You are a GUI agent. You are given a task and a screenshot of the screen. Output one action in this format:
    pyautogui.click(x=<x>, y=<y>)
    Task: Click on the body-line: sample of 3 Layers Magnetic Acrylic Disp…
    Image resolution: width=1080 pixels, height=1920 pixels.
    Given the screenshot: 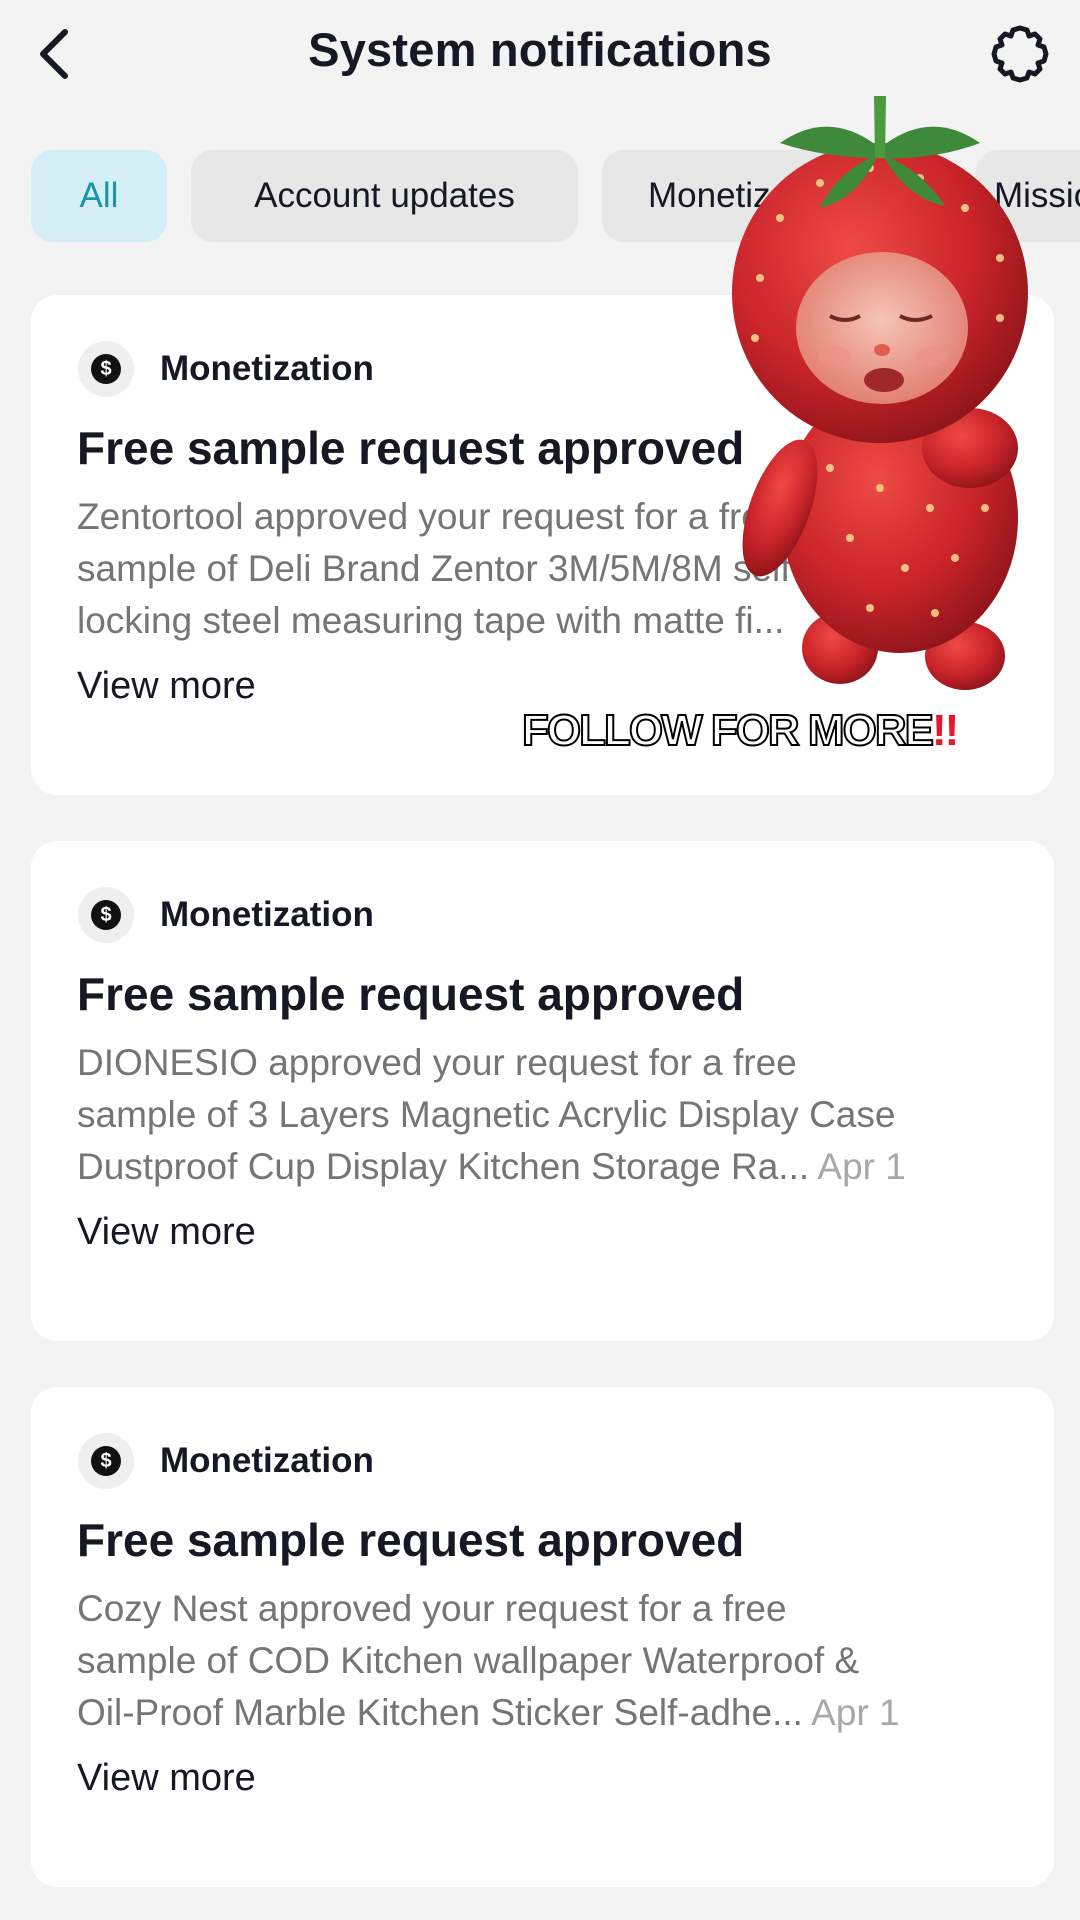 What is the action you would take?
    pyautogui.click(x=486, y=1114)
    